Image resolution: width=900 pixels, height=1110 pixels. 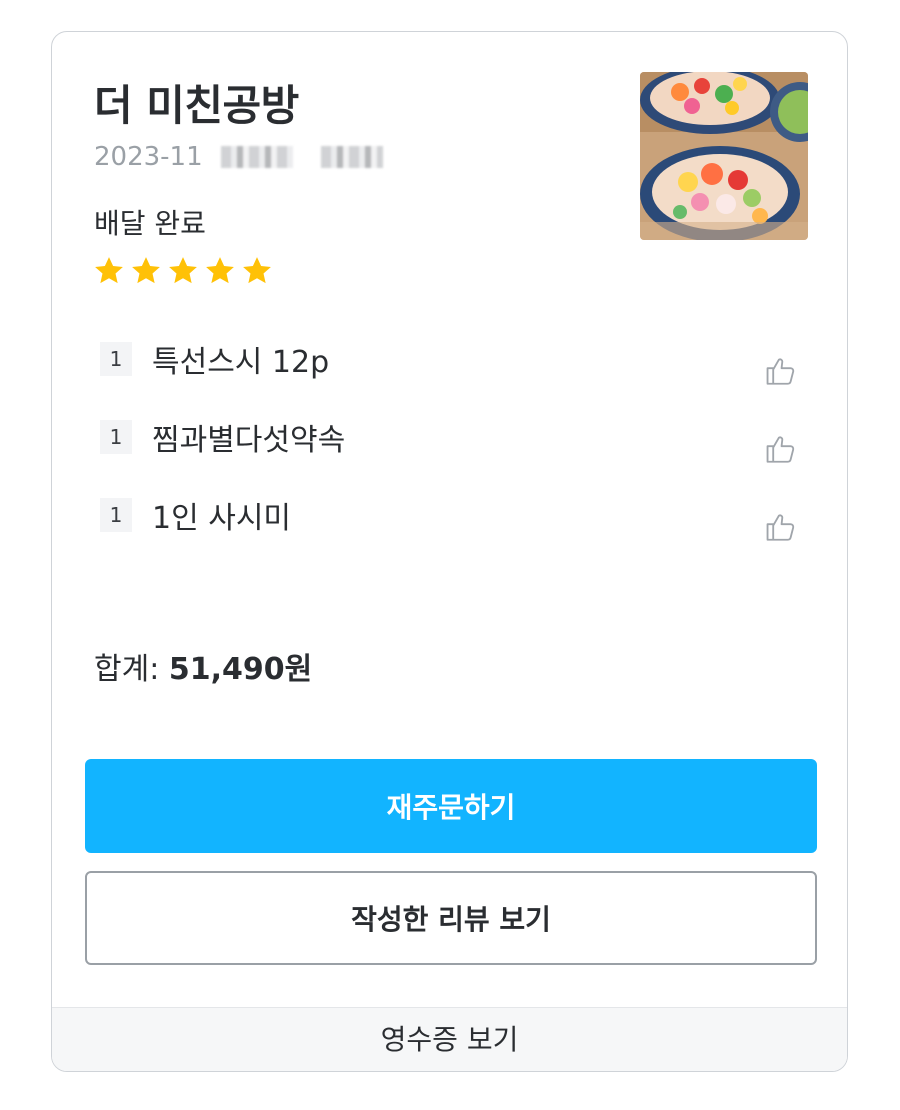 I want to click on menu-item: 1 특선스시 12p, so click(x=460, y=371).